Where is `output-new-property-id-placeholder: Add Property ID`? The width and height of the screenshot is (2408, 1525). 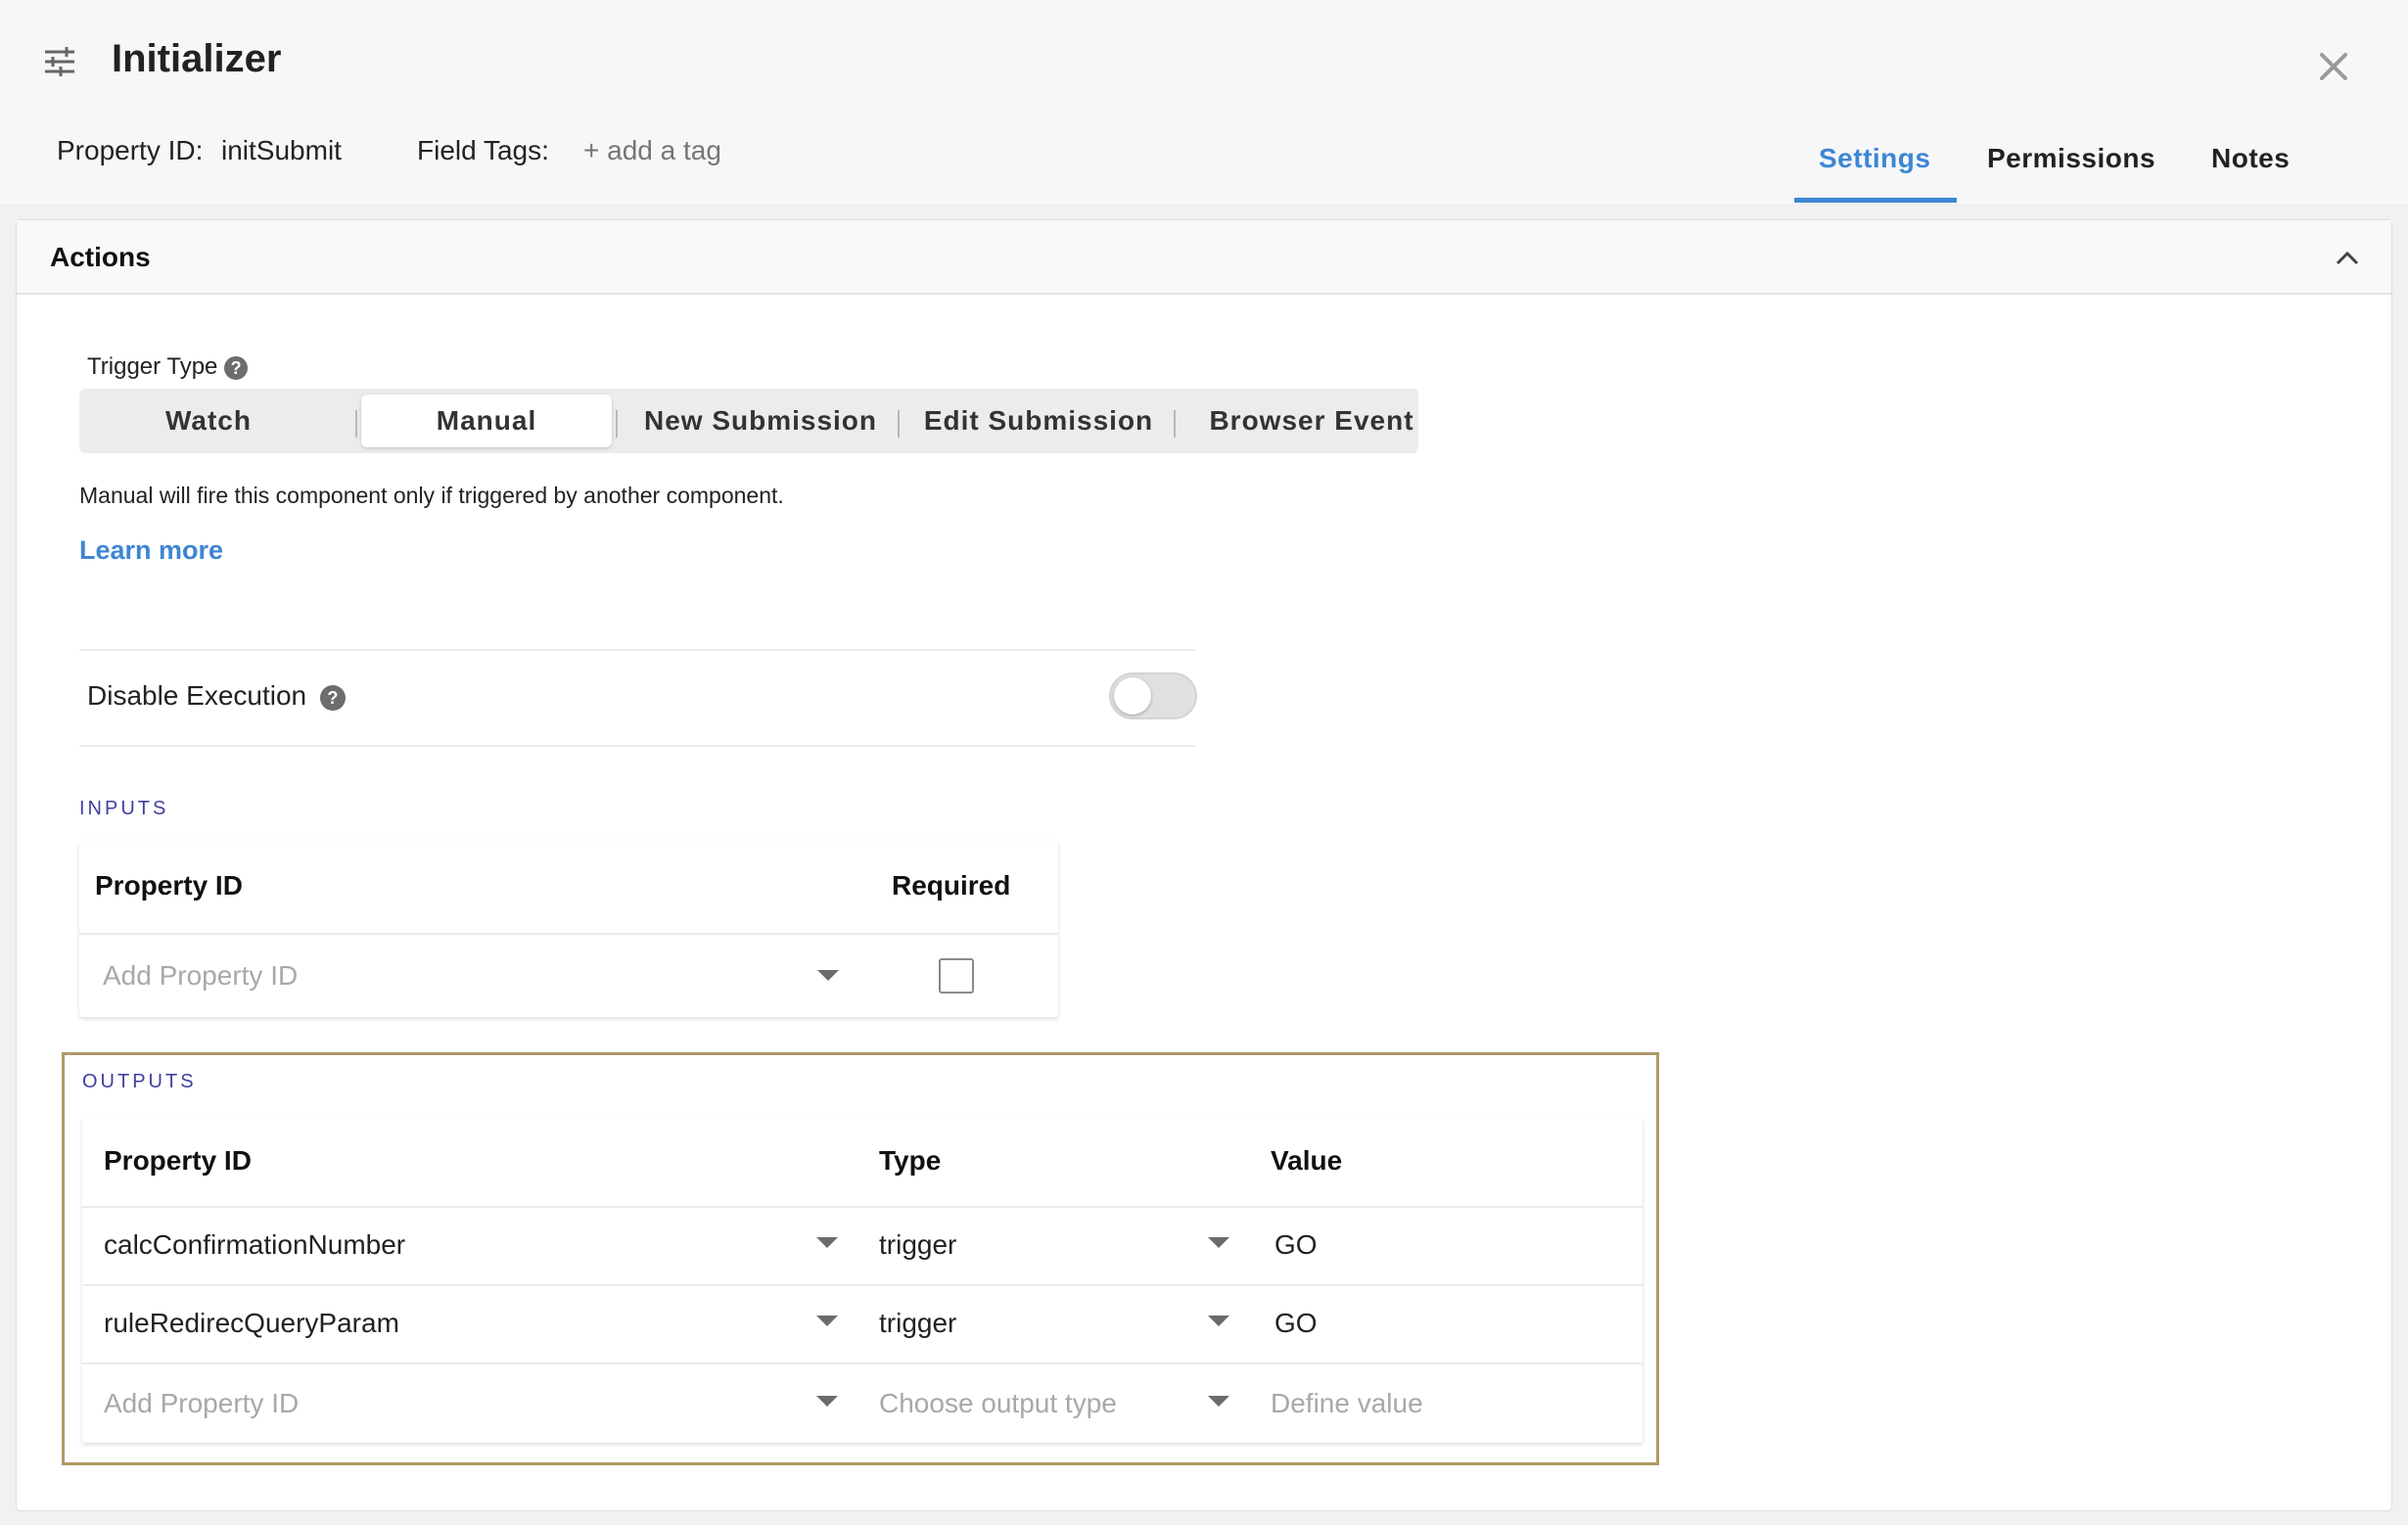 output-new-property-id-placeholder: Add Property ID is located at coordinates (202, 1403).